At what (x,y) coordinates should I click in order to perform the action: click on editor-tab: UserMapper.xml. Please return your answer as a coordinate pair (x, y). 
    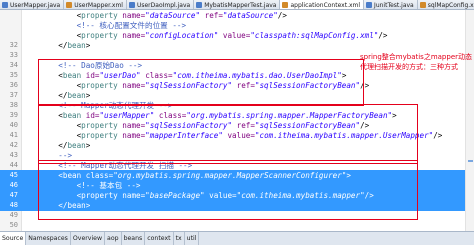
    Looking at the image, I should click on (95, 4).